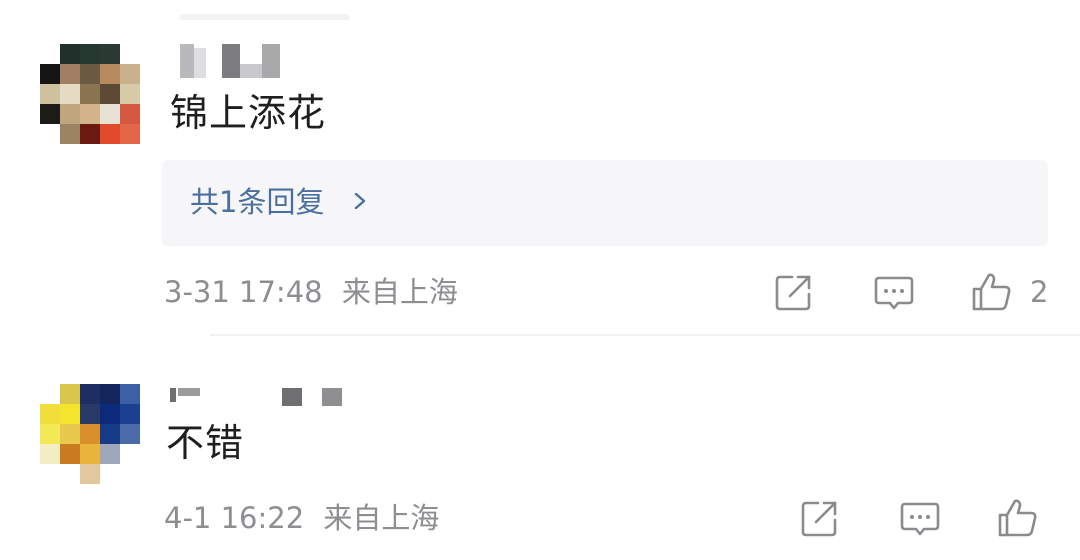 The image size is (1080, 560). What do you see at coordinates (1039, 292) in the screenshot?
I see `like-count: 2` at bounding box center [1039, 292].